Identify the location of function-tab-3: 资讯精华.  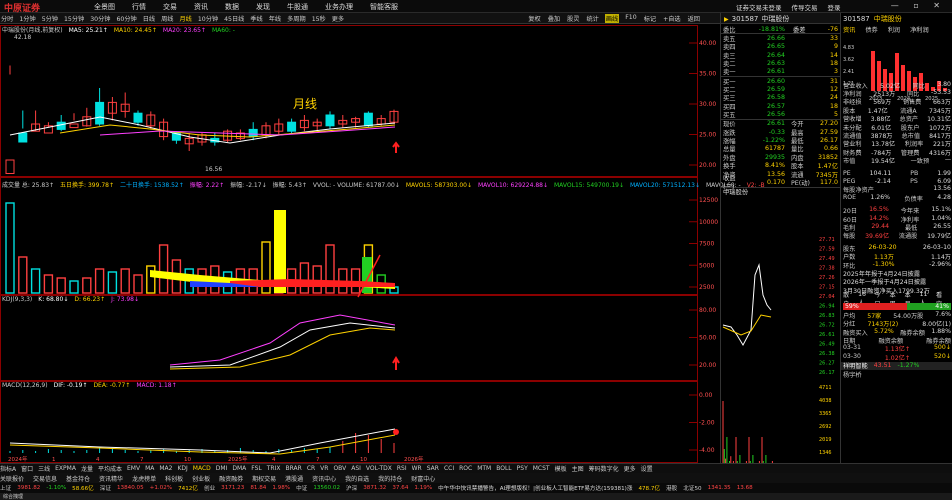
(111, 478).